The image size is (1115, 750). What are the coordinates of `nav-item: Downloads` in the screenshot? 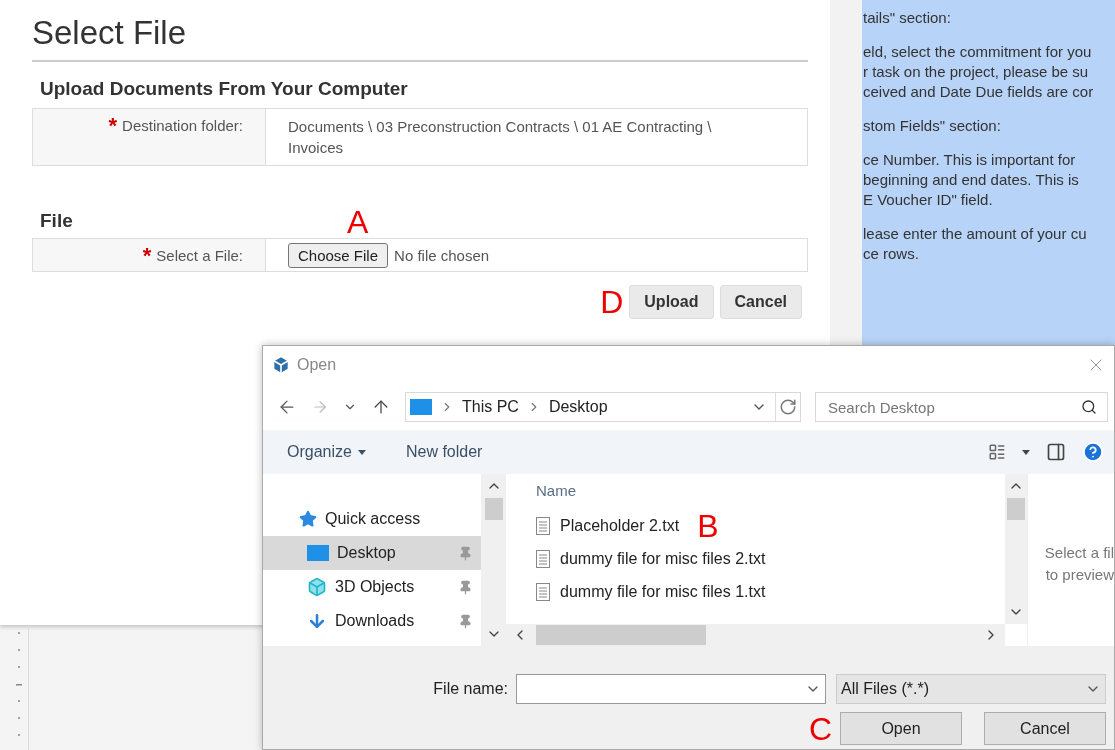 It's located at (372, 621).